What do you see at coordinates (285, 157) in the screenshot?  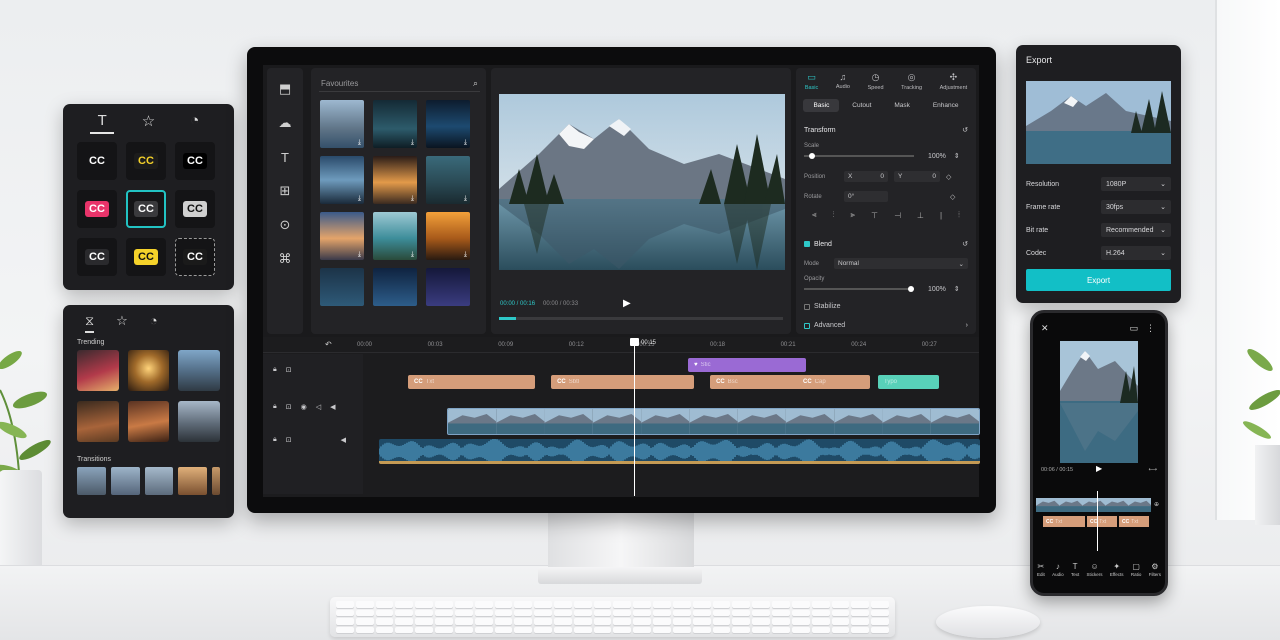 I see `text-tool-icon: T` at bounding box center [285, 157].